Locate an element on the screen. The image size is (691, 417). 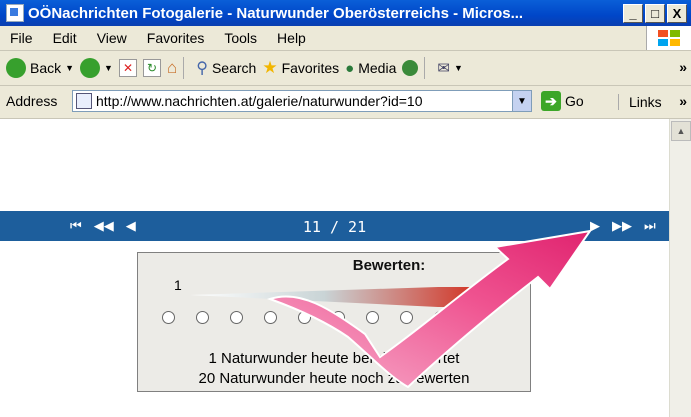
gallery-nav-right: ▶ ▶▶ ⏭ is located at coordinates (623, 226).